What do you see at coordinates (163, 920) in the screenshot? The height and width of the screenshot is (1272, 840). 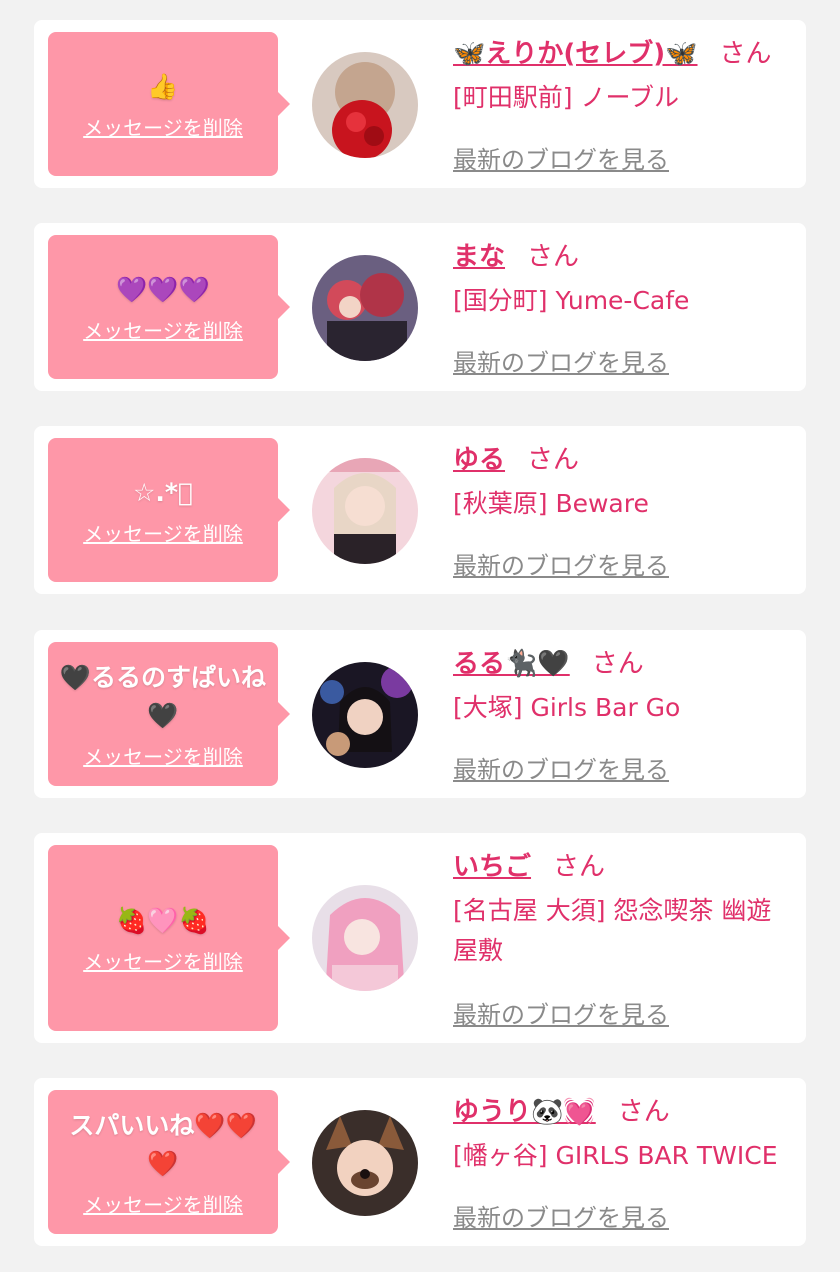 I see `message-text: 🍓🩷🍓` at bounding box center [163, 920].